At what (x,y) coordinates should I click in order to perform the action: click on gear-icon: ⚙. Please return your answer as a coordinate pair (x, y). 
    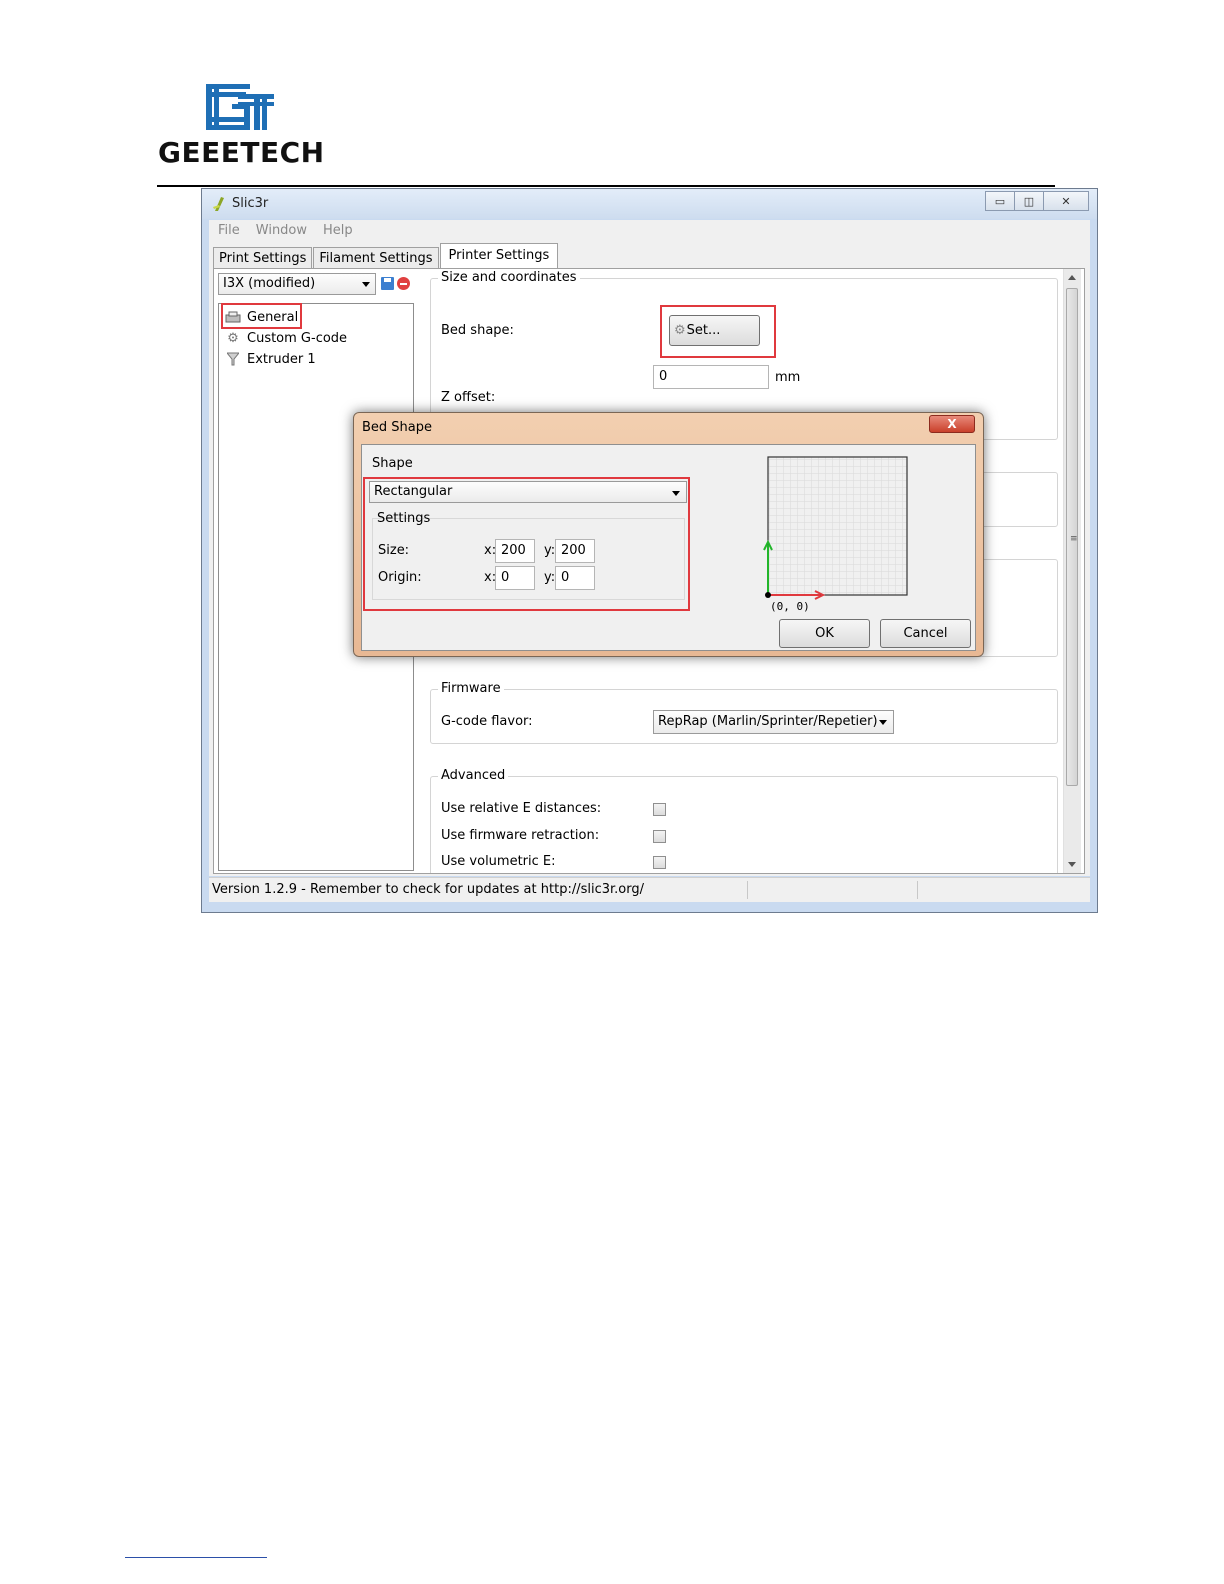
    Looking at the image, I should click on (233, 338).